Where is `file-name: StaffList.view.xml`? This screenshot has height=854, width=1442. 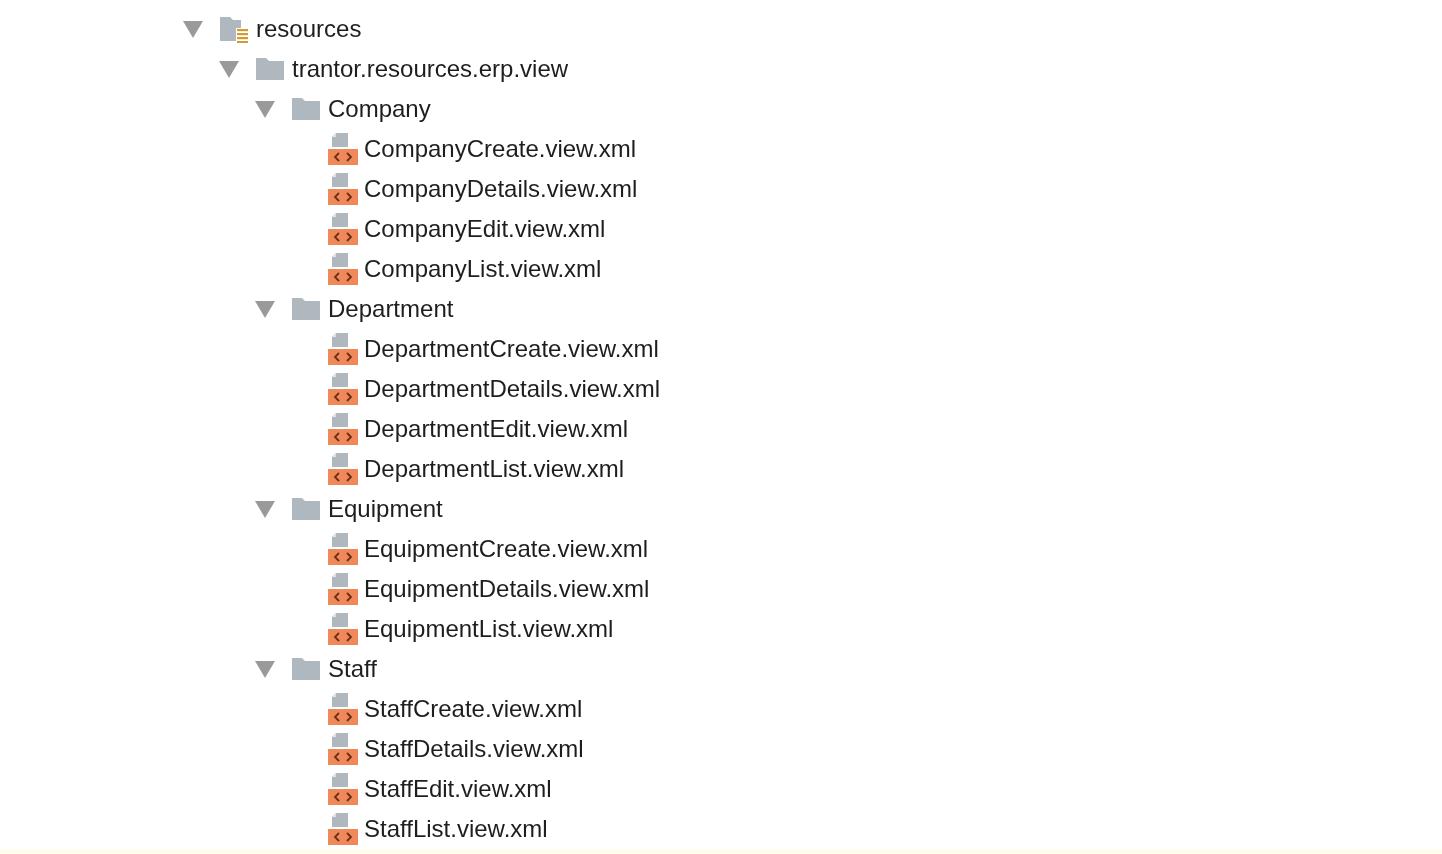 file-name: StaffList.view.xml is located at coordinates (456, 829).